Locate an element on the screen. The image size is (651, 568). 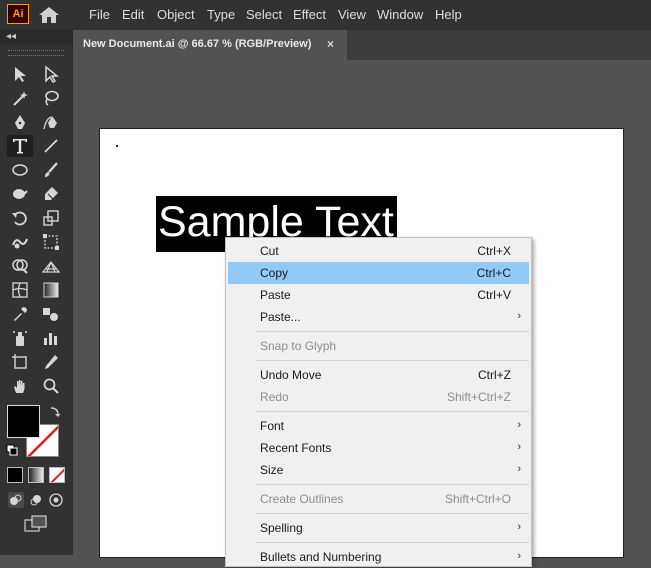
swap-fill-stroke-icon is located at coordinates (55, 411).